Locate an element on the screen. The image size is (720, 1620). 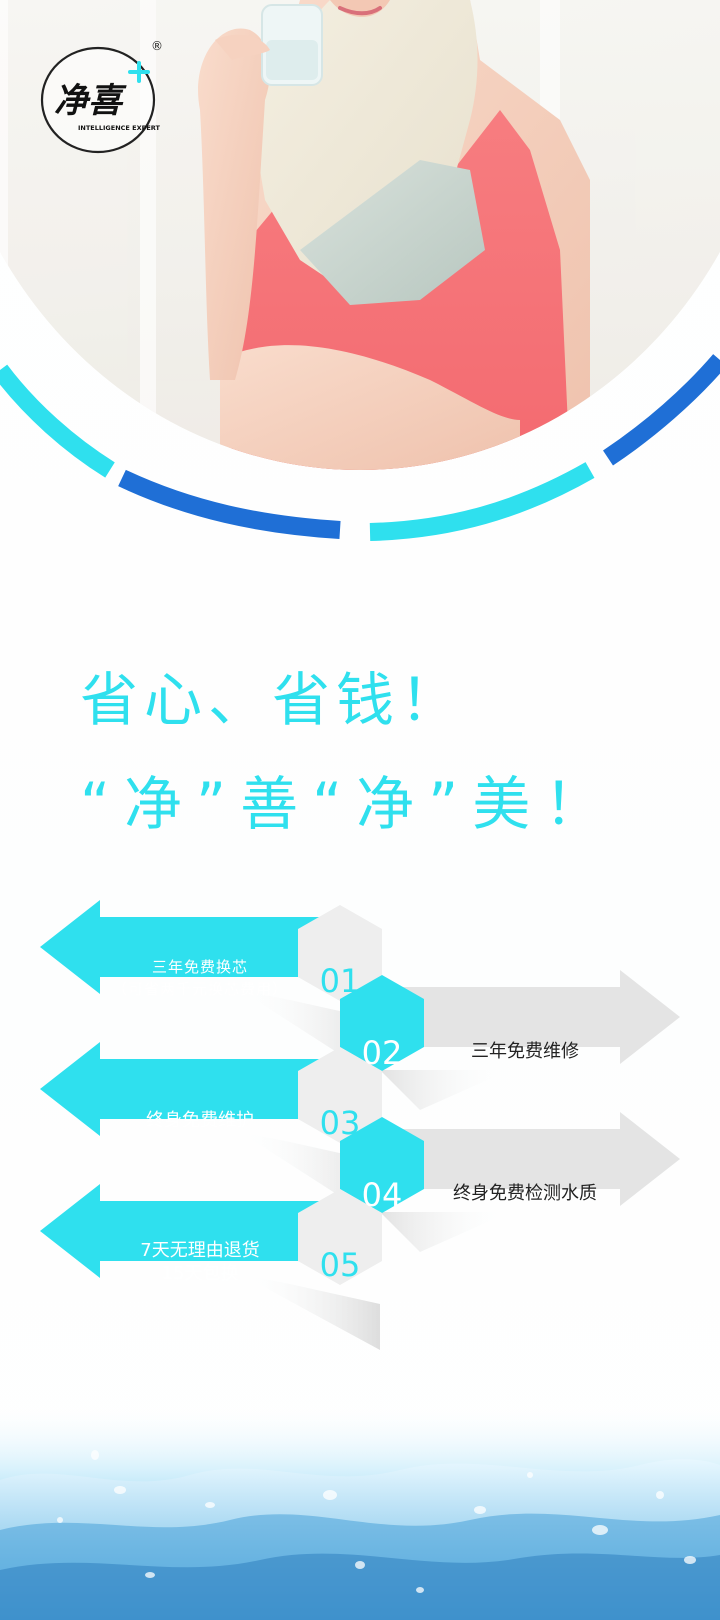
registered-mark: ® is located at coordinates (157, 46).